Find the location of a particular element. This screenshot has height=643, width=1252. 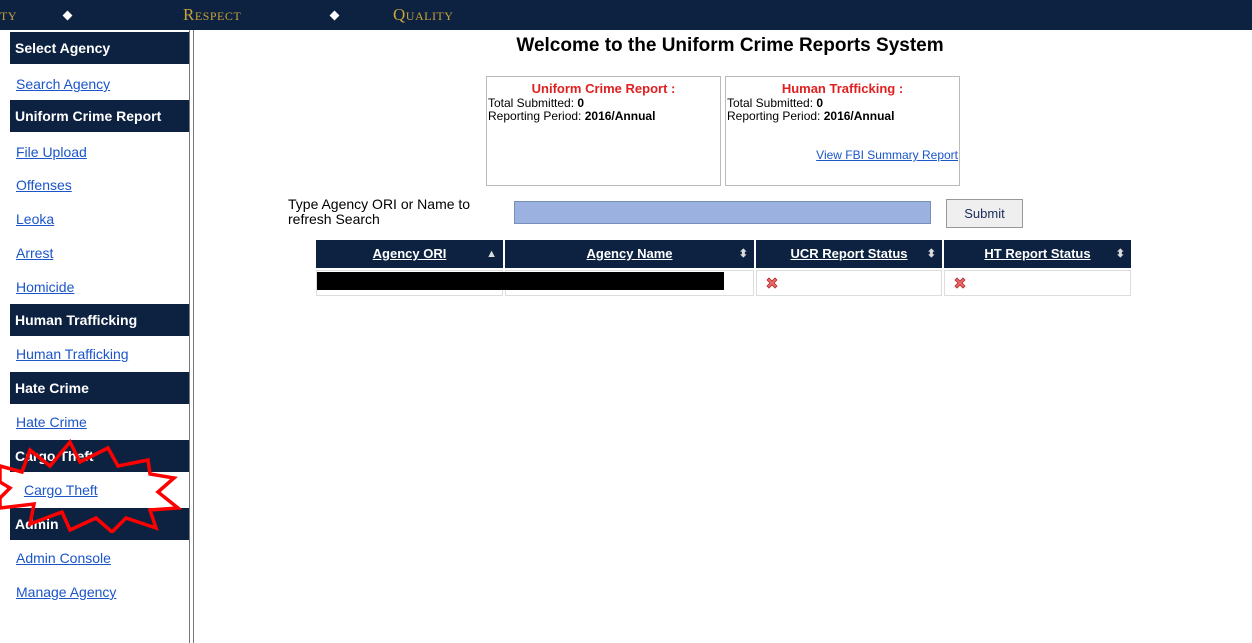

motto-item: Respect is located at coordinates (212, 14).